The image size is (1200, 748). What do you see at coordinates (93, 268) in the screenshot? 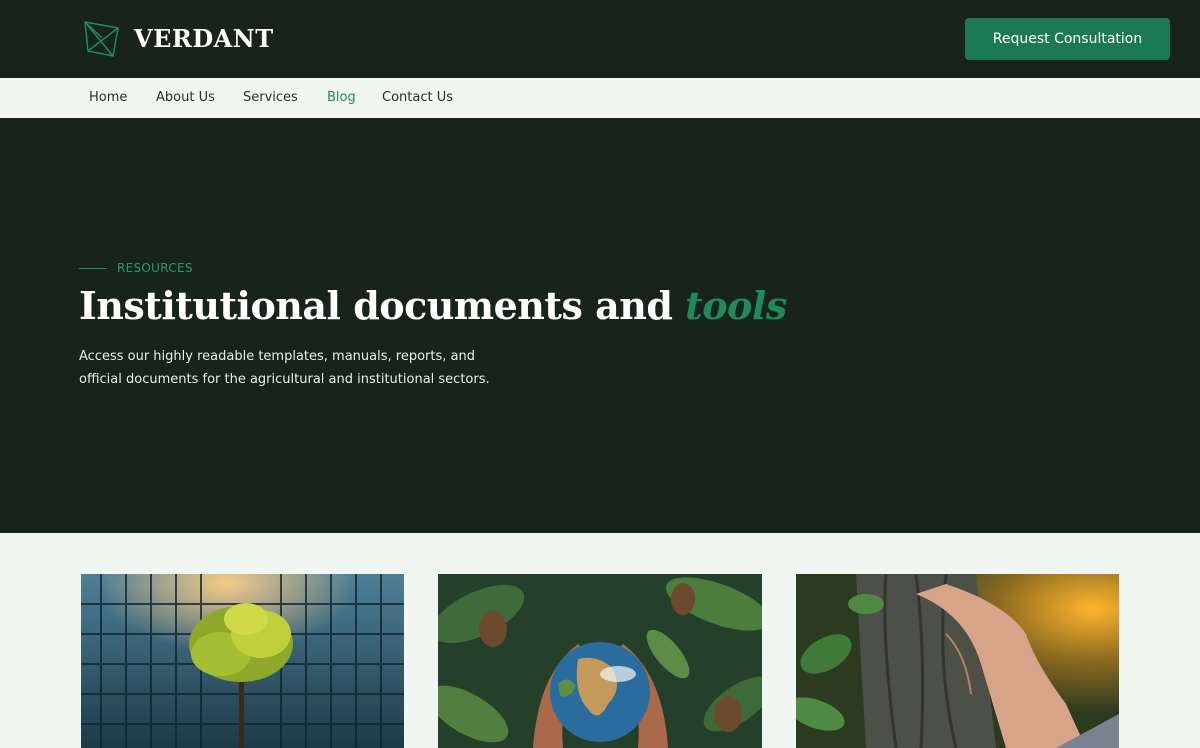
I see `eyebrow-divider` at bounding box center [93, 268].